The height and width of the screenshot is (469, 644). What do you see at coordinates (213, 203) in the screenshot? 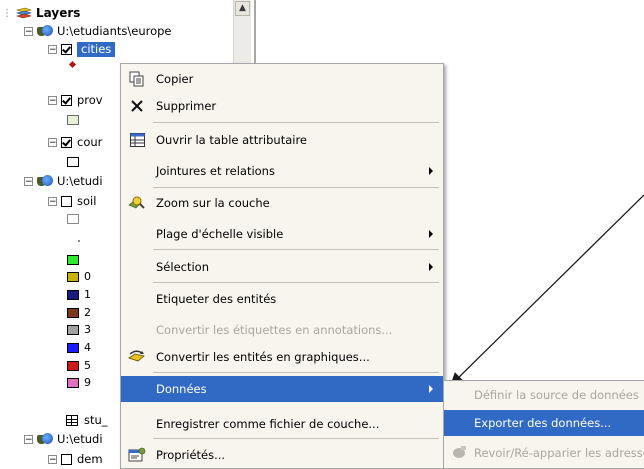
I see `menu-item-label: Zoom sur la couche` at bounding box center [213, 203].